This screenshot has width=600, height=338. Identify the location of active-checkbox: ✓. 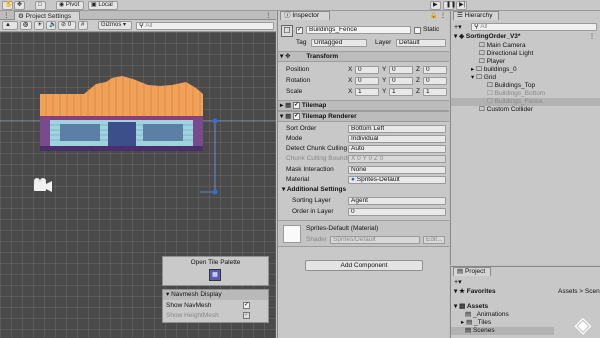
(299, 30).